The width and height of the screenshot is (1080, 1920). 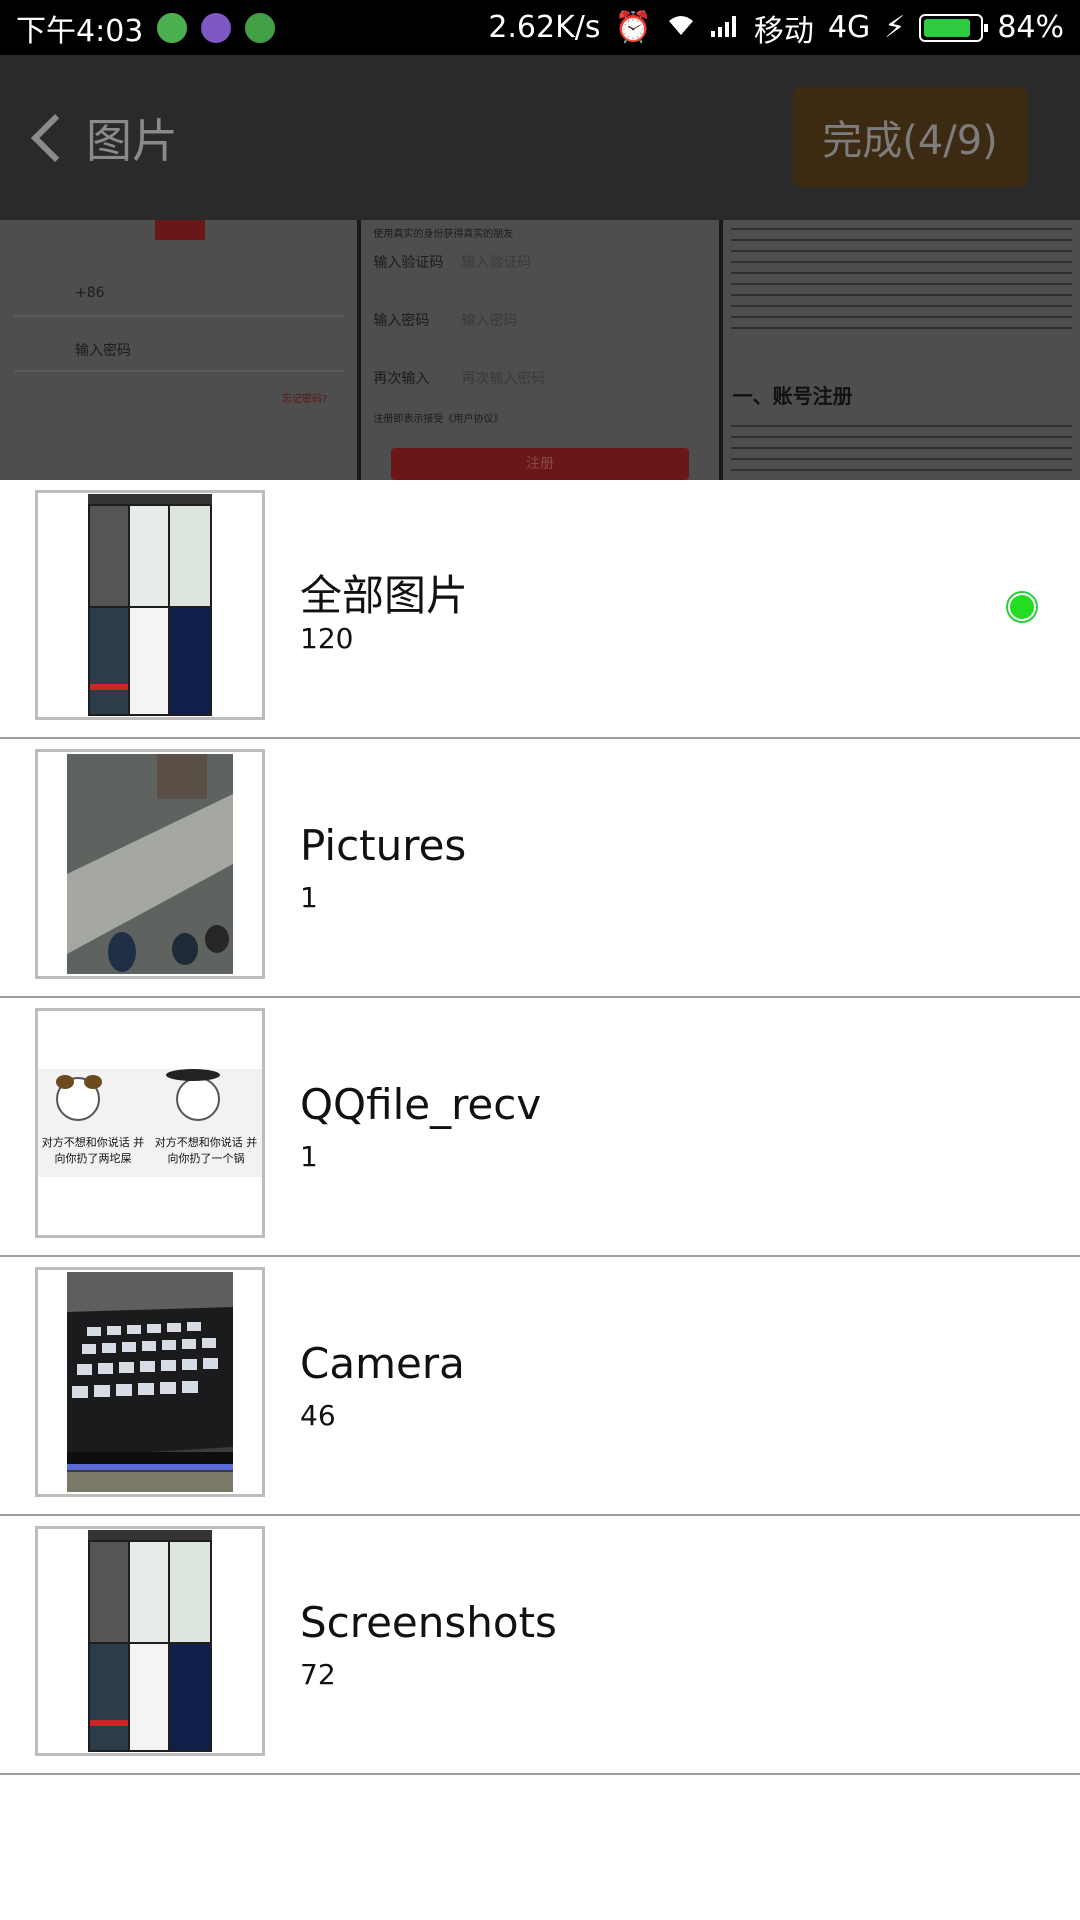 I want to click on terms-heading: 一、账号注册, so click(x=792, y=396).